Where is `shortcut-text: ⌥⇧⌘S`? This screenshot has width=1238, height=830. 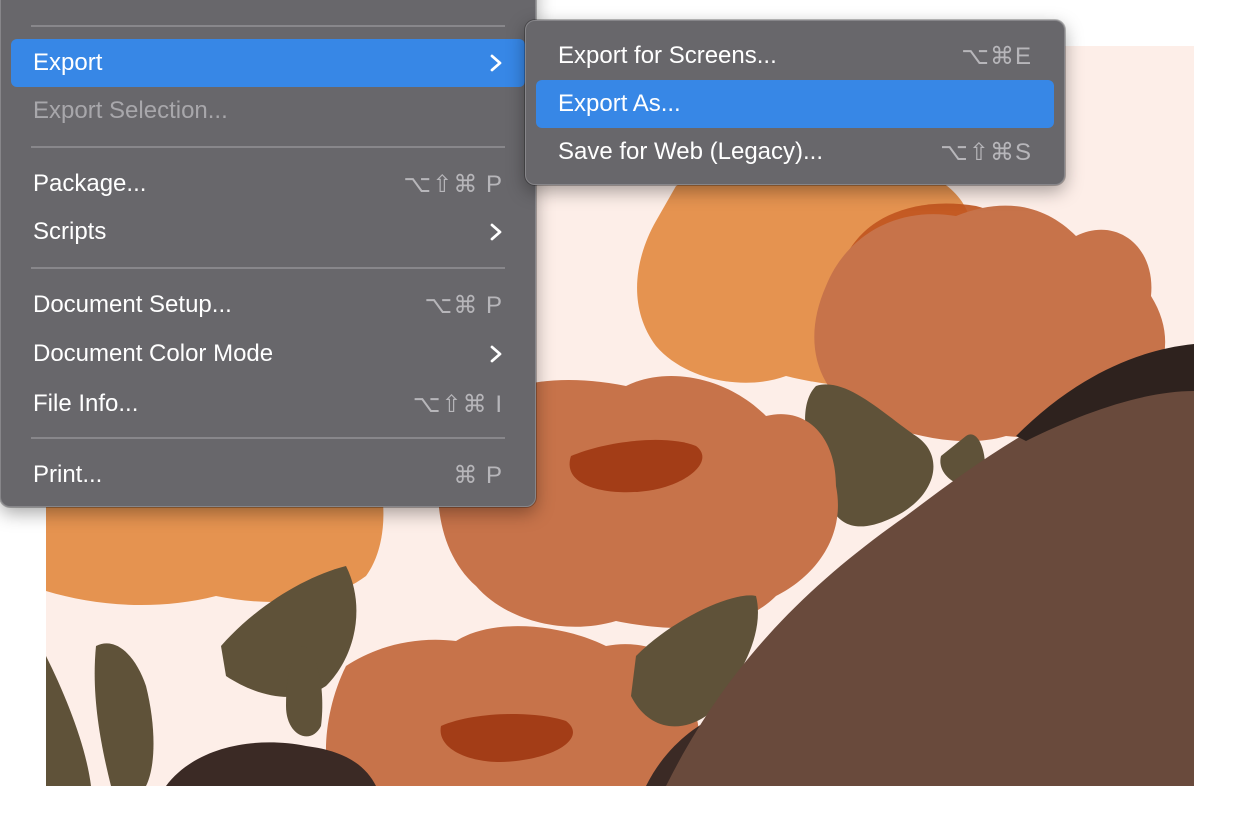 shortcut-text: ⌥⇧⌘S is located at coordinates (986, 152).